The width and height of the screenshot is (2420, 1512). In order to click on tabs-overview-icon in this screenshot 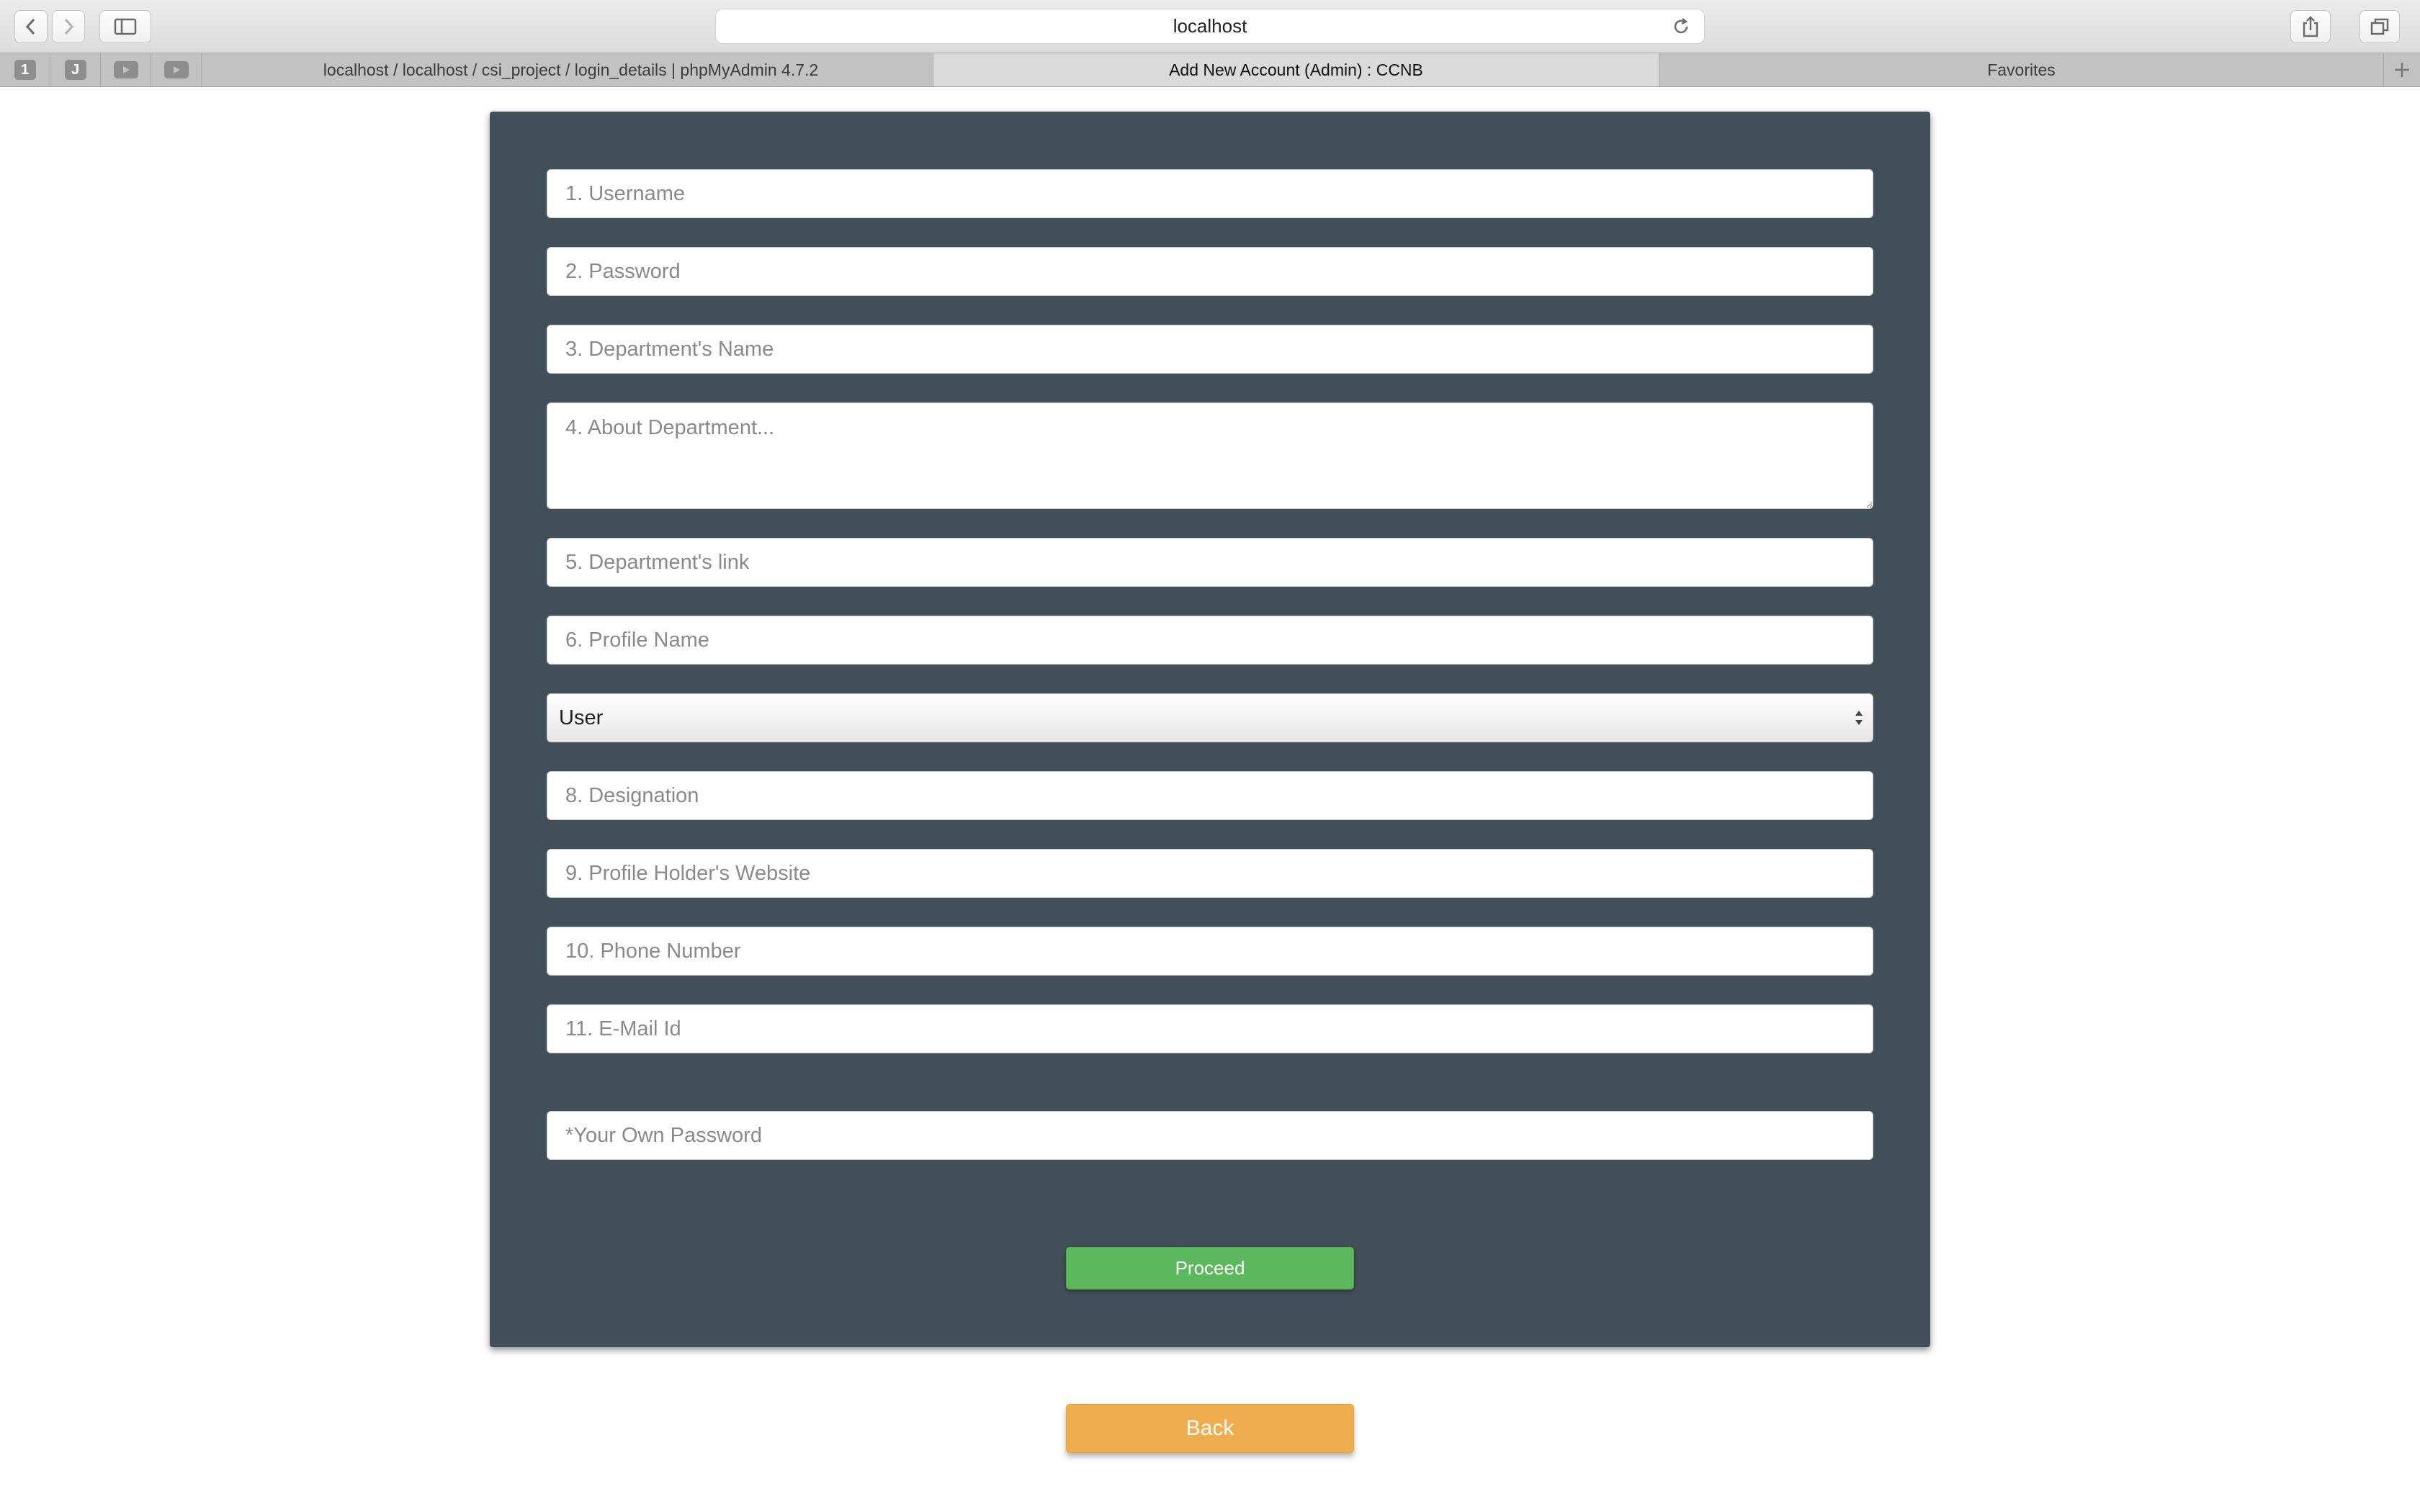, I will do `click(2379, 26)`.